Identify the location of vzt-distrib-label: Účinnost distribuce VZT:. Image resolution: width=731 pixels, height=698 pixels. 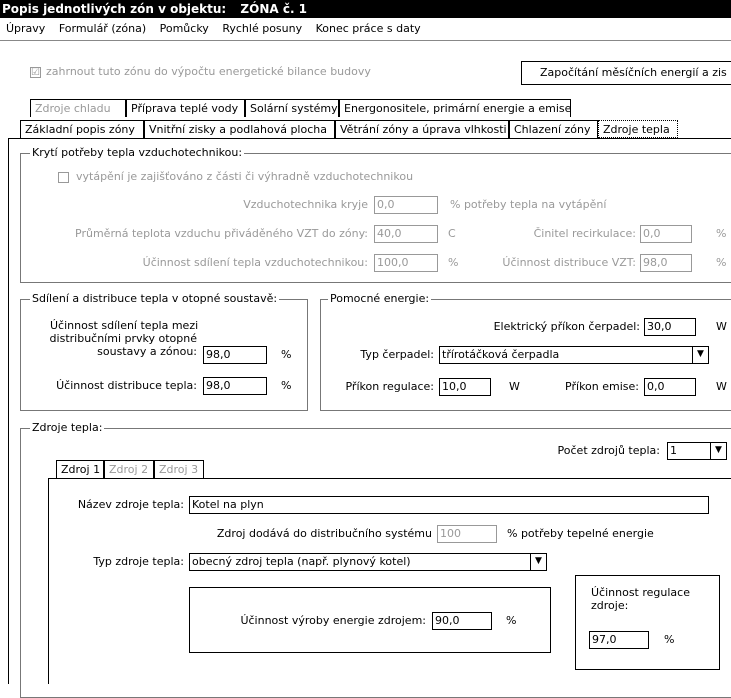
(569, 262).